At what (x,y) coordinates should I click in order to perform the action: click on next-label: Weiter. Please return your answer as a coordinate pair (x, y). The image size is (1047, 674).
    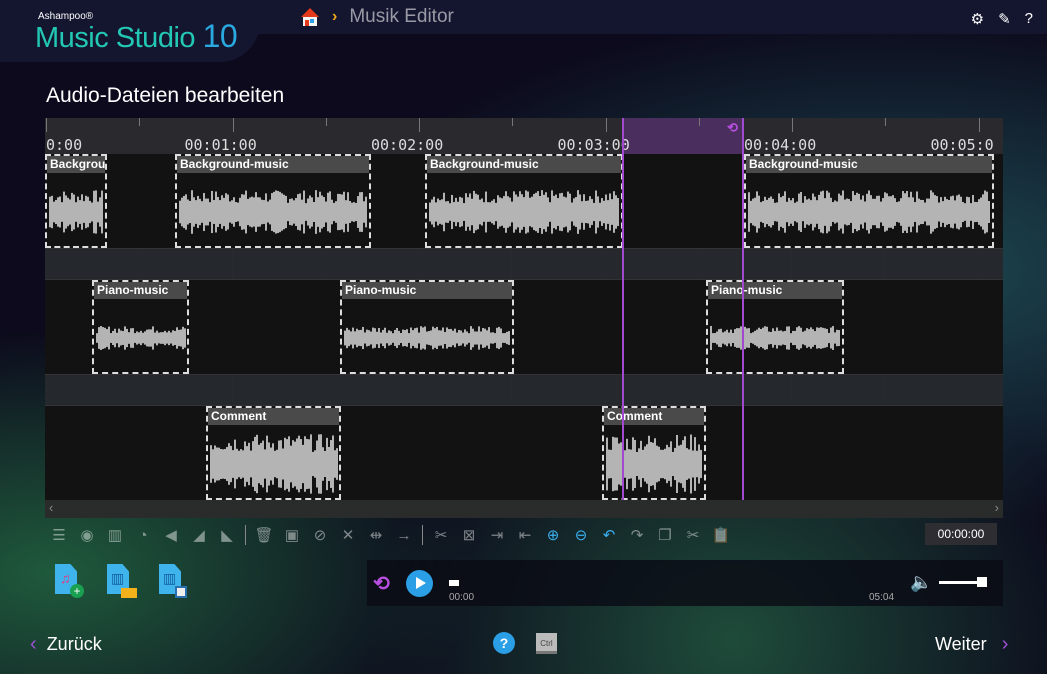
    Looking at the image, I should click on (961, 644).